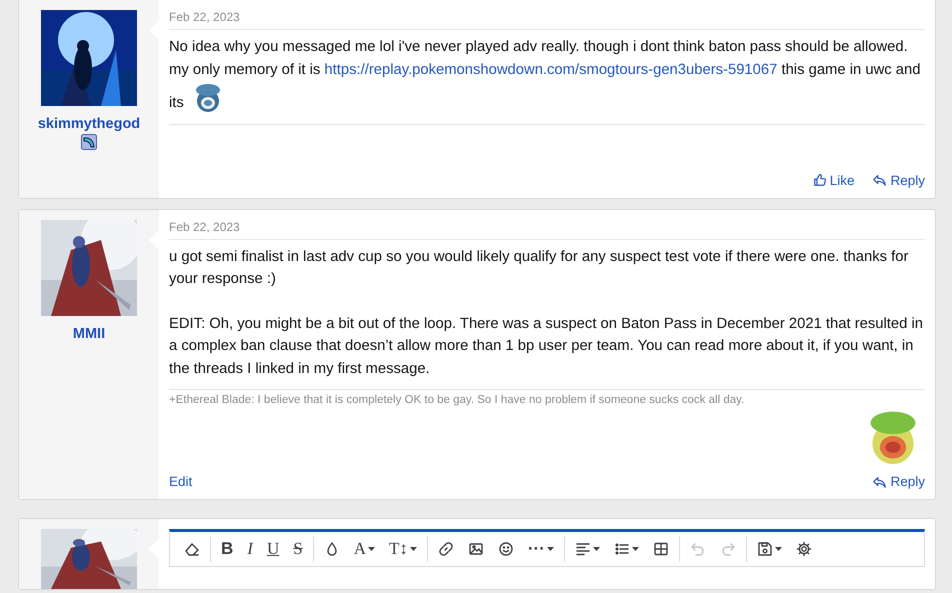 The width and height of the screenshot is (952, 593). What do you see at coordinates (833, 180) in the screenshot?
I see `like-link: Like` at bounding box center [833, 180].